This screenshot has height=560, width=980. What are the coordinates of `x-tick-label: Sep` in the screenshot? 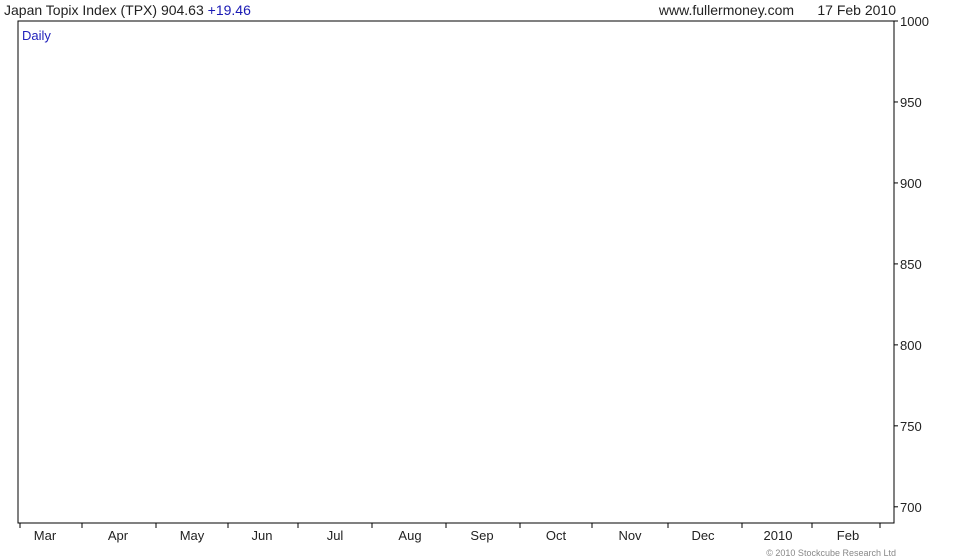 It's located at (481, 535).